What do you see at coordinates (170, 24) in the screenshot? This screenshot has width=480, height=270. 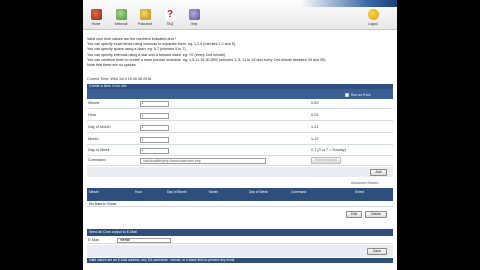 I see `toolbar-faq-label: FAQ` at bounding box center [170, 24].